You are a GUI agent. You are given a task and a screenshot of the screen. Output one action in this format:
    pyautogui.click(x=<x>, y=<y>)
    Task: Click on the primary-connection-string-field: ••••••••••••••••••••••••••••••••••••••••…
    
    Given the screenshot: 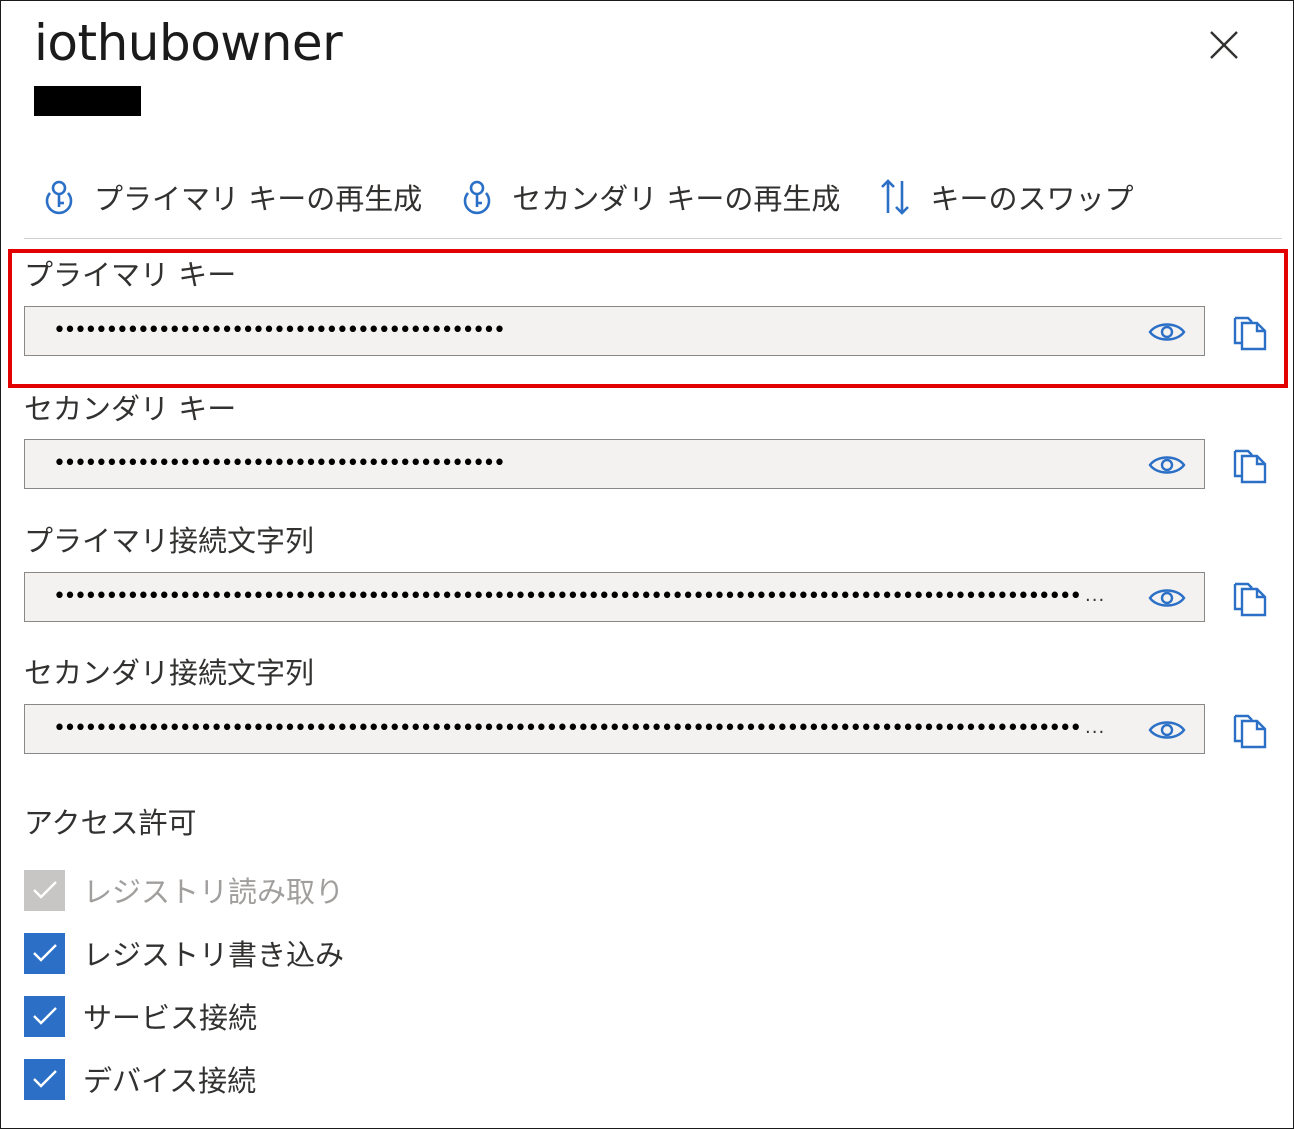 What is the action you would take?
    pyautogui.click(x=614, y=597)
    